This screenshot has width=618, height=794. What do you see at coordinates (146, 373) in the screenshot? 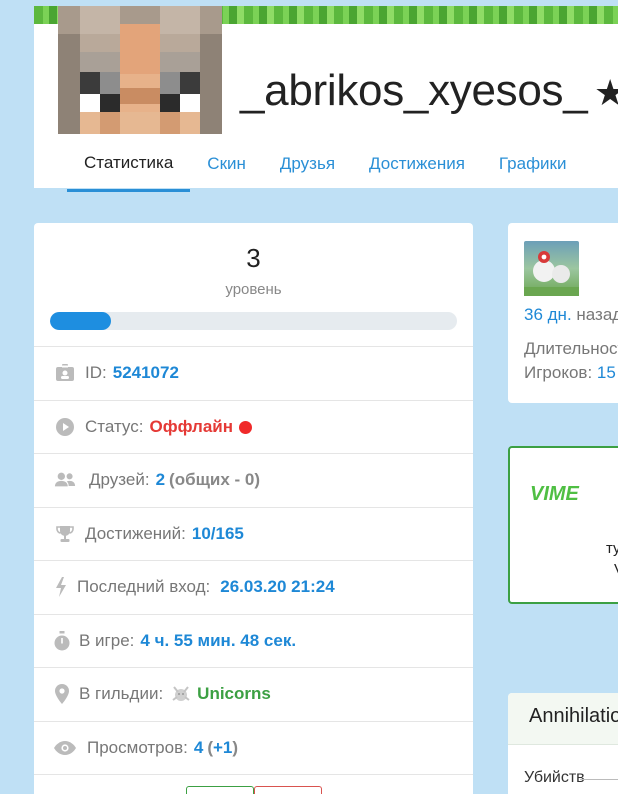
I see `stat-value-id: 5241072` at bounding box center [146, 373].